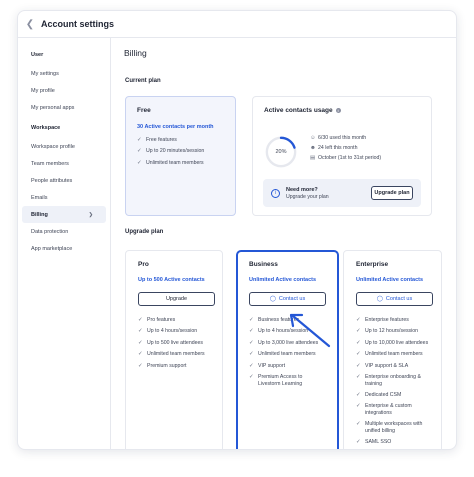 The width and height of the screenshot is (474, 477). Describe the element at coordinates (342, 110) in the screenshot. I see `usage-title: Active contacts usage i` at that location.